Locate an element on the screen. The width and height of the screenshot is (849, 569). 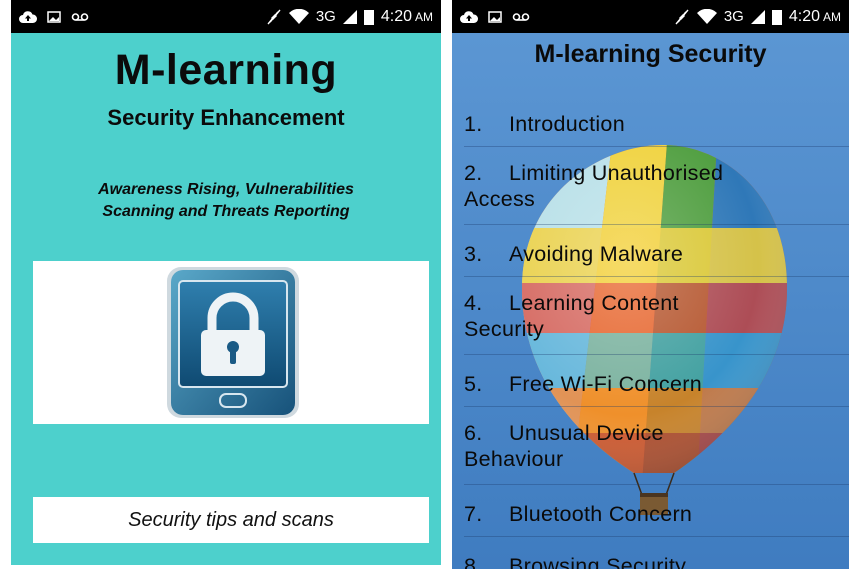
phone-padlock-icon is located at coordinates (233, 342).